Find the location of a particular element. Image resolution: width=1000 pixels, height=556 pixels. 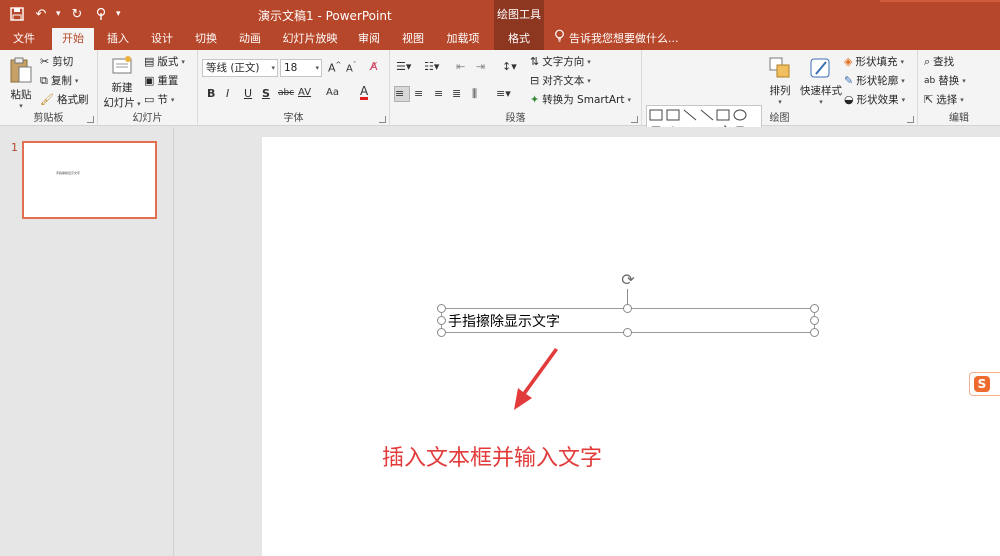

align-right-icon: ≡ is located at coordinates (438, 93).